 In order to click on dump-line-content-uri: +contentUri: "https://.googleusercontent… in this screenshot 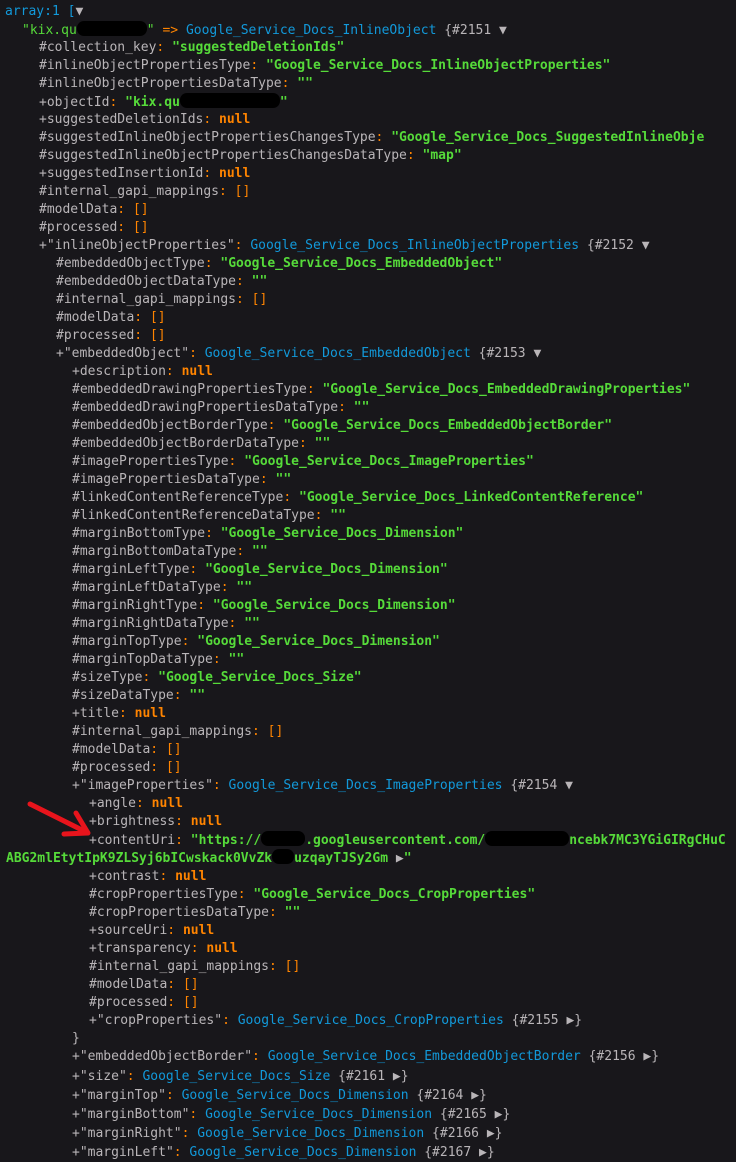, I will do `click(407, 839)`.